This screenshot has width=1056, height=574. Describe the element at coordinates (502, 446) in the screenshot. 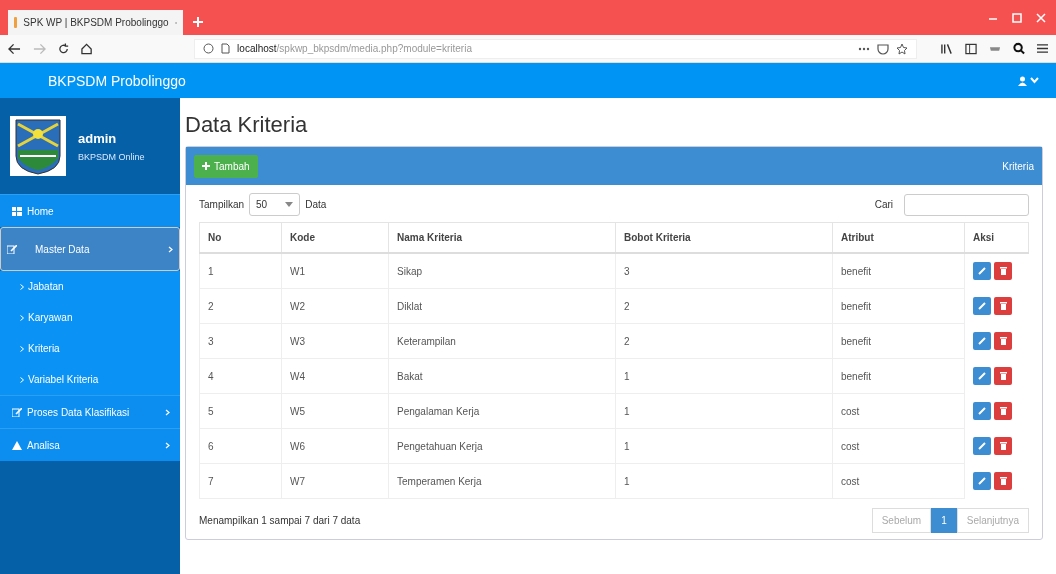

I see `table-cell: Pengetahuan Kerja` at that location.